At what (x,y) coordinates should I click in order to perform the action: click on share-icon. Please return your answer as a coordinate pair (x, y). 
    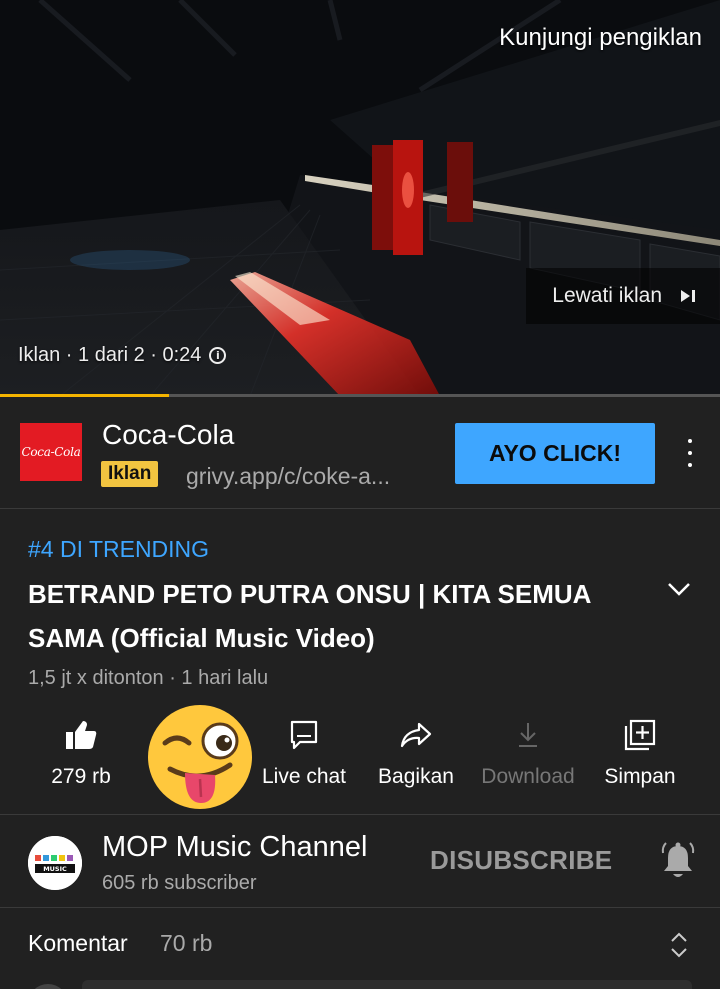
    Looking at the image, I should click on (416, 735).